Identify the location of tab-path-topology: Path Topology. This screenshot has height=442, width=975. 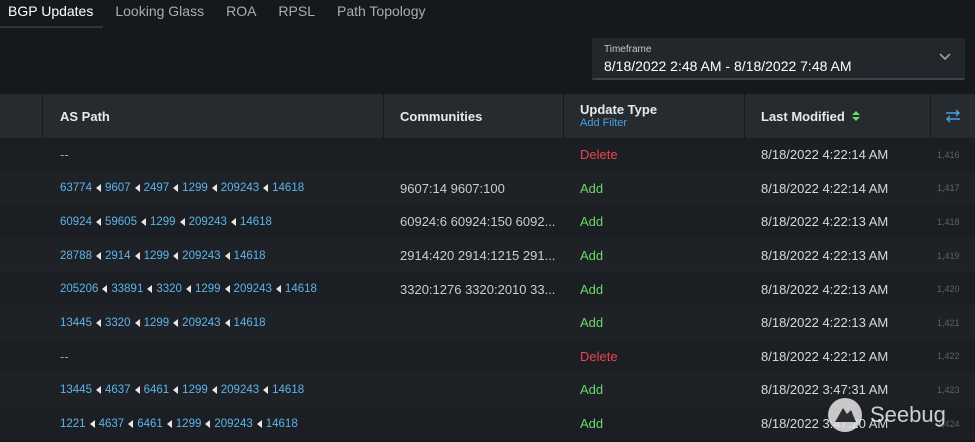
(381, 14).